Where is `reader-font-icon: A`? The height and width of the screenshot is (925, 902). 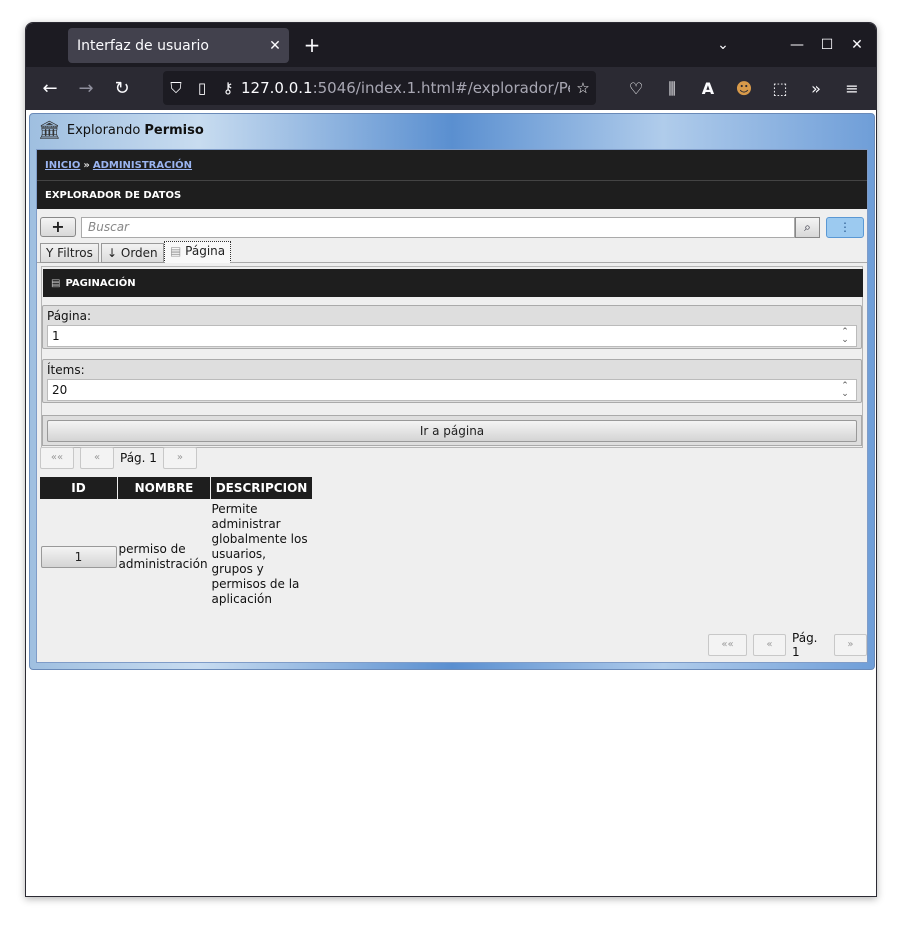
reader-font-icon: A is located at coordinates (708, 89).